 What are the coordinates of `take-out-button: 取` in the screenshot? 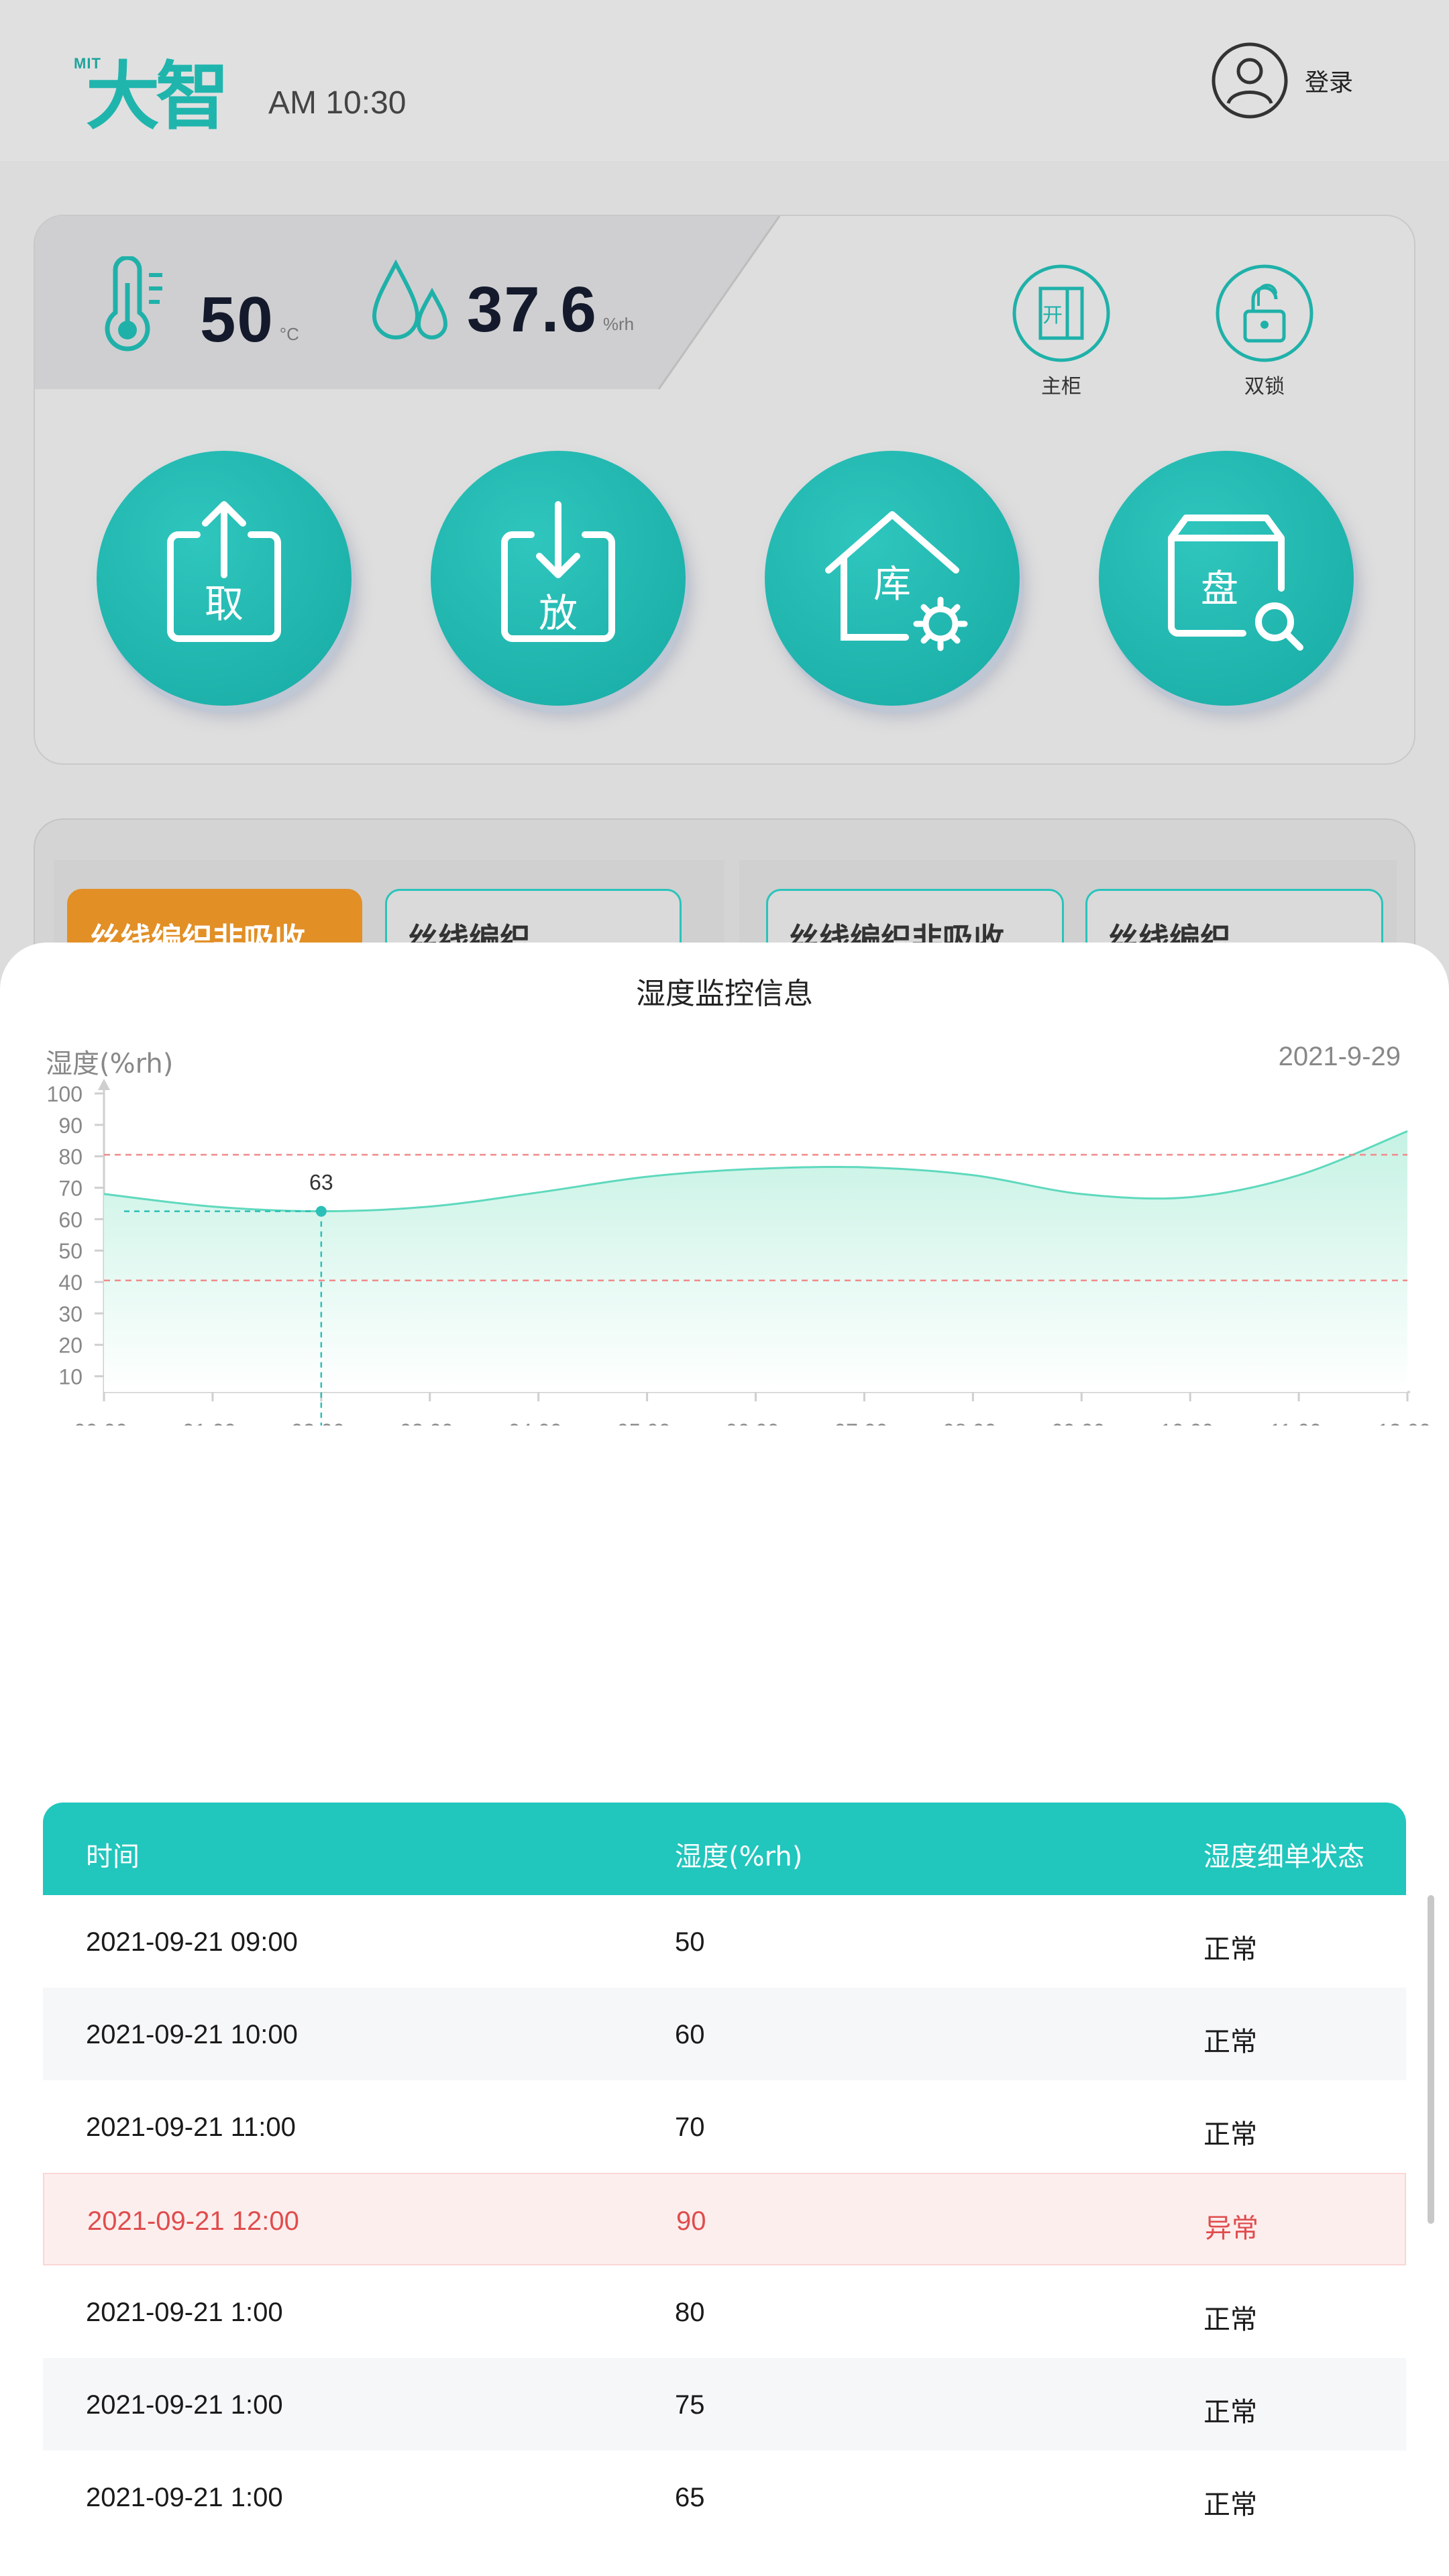 It's located at (224, 578).